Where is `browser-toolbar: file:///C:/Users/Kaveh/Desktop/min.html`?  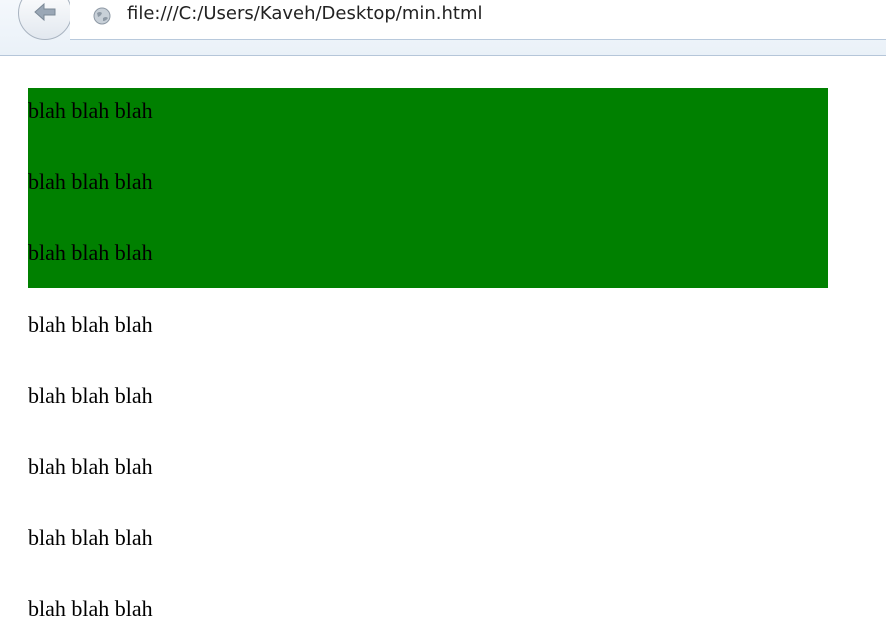
browser-toolbar: file:///C:/Users/Kaveh/Desktop/min.html is located at coordinates (443, 28).